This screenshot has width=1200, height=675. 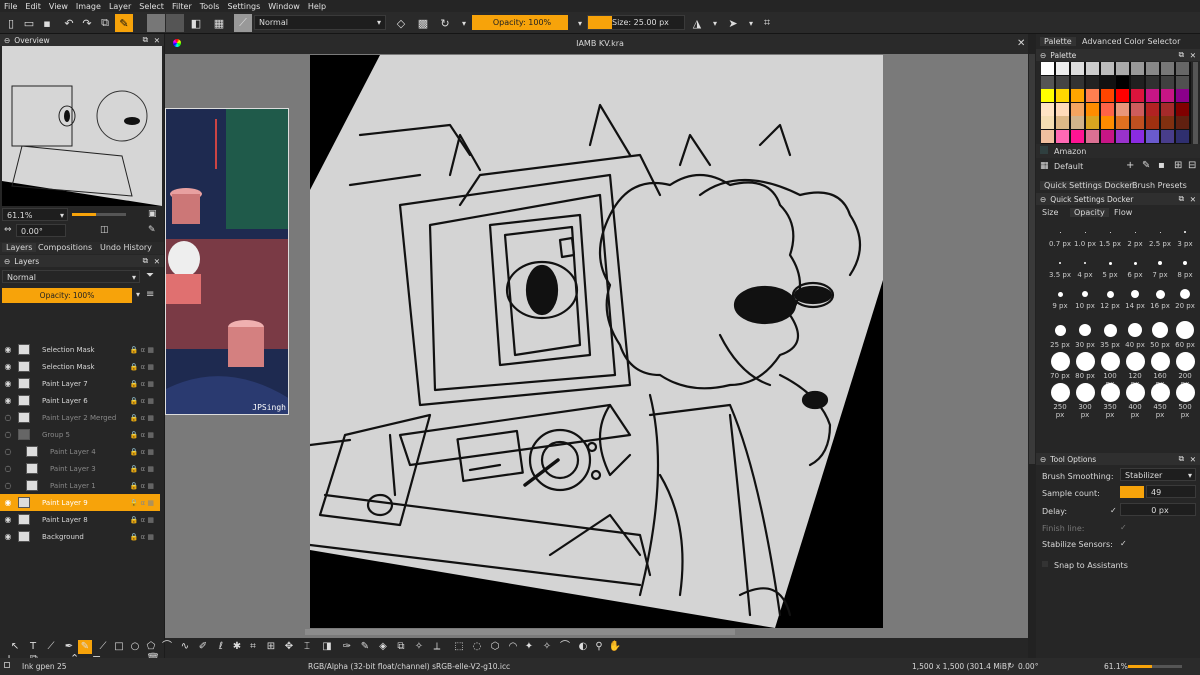 What do you see at coordinates (1060, 244) in the screenshot?
I see `brush-size-label: 0.7 px` at bounding box center [1060, 244].